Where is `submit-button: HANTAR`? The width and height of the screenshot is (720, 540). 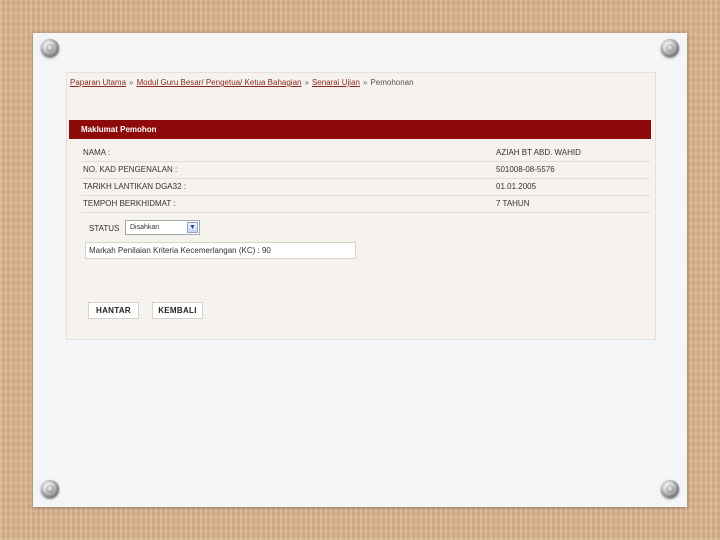 submit-button: HANTAR is located at coordinates (113, 310).